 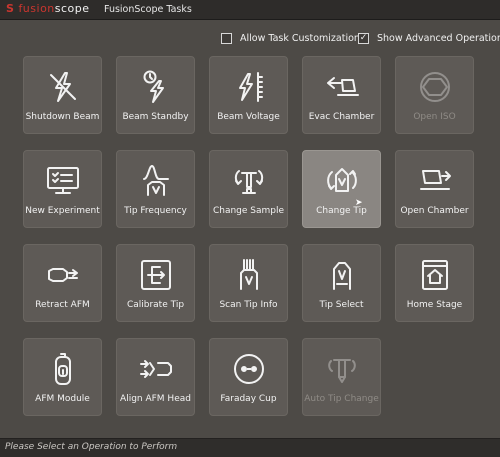 I want to click on mouse-cursor-icon: ➤, so click(x=359, y=203).